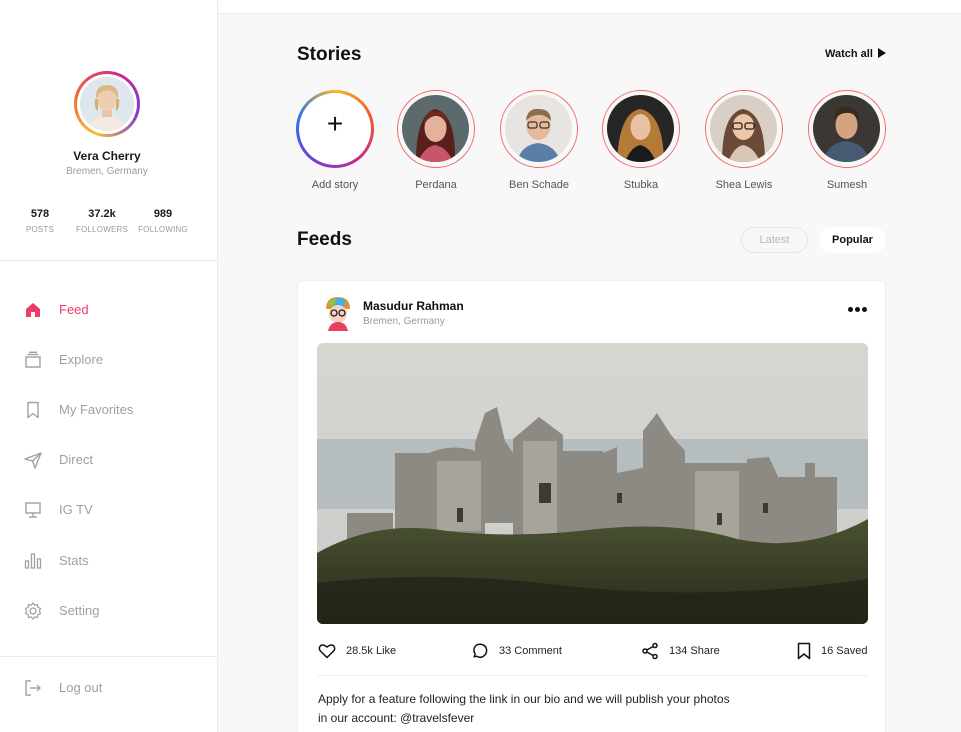  What do you see at coordinates (592, 675) in the screenshot?
I see `post-divider` at bounding box center [592, 675].